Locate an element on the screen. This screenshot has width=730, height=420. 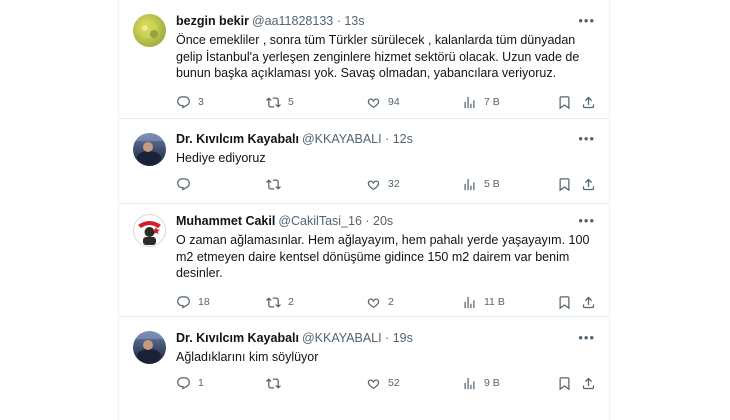
action-bar: 3 5 94 7 B is located at coordinates (385, 102).